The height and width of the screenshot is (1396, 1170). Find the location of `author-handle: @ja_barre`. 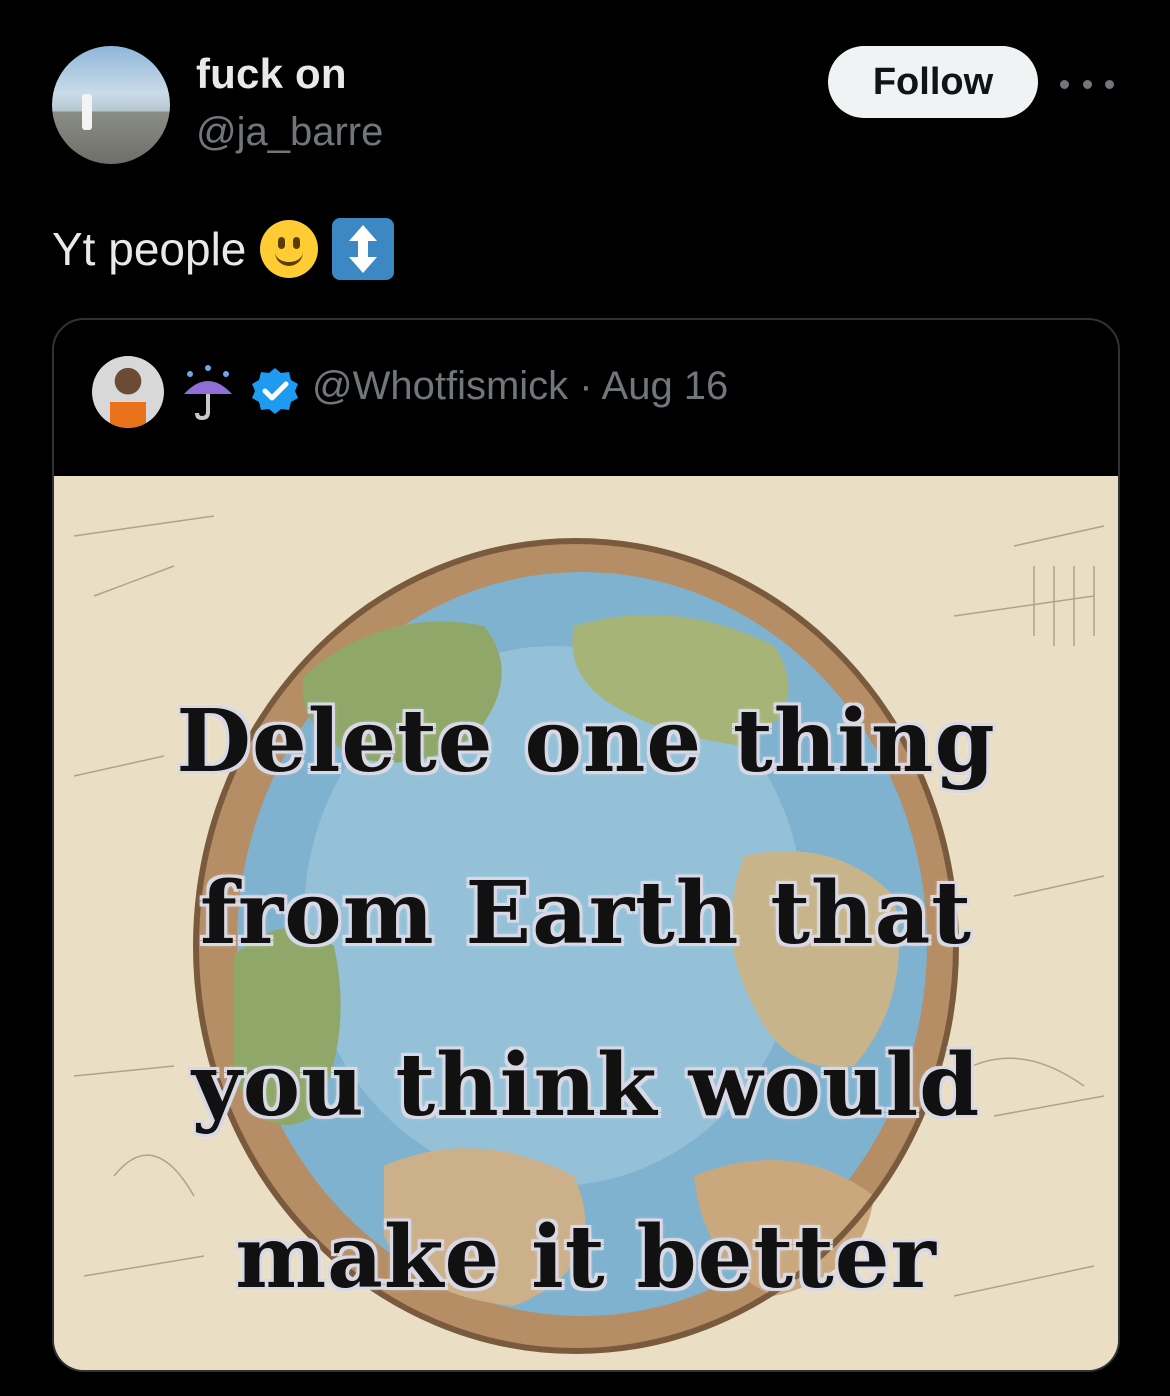

author-handle: @ja_barre is located at coordinates (289, 132).